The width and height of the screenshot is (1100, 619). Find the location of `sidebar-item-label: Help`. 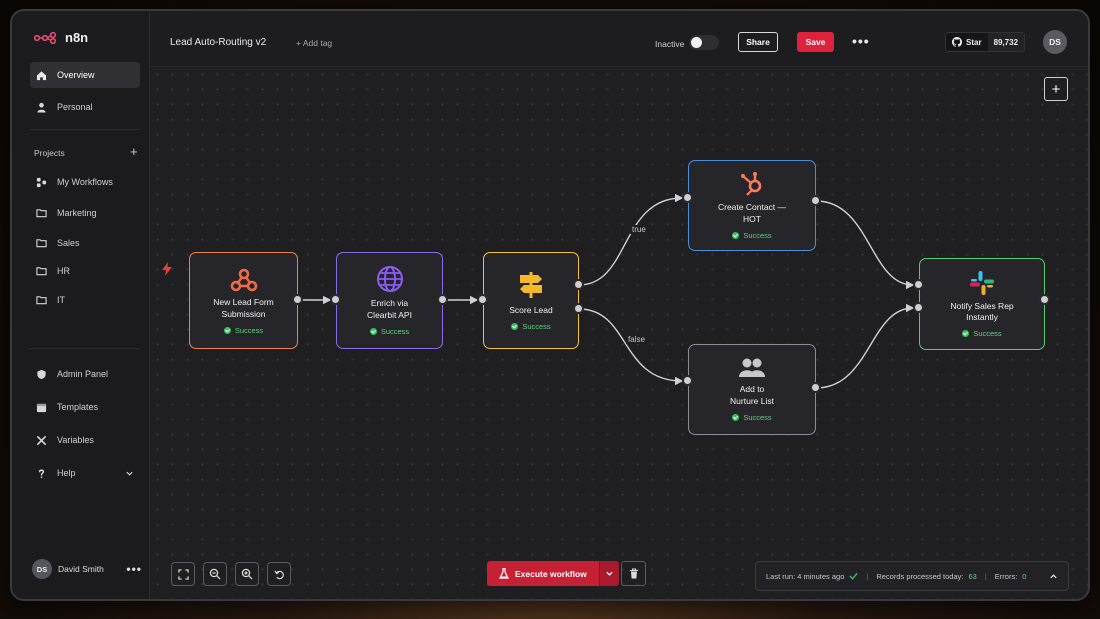

sidebar-item-label: Help is located at coordinates (66, 473).